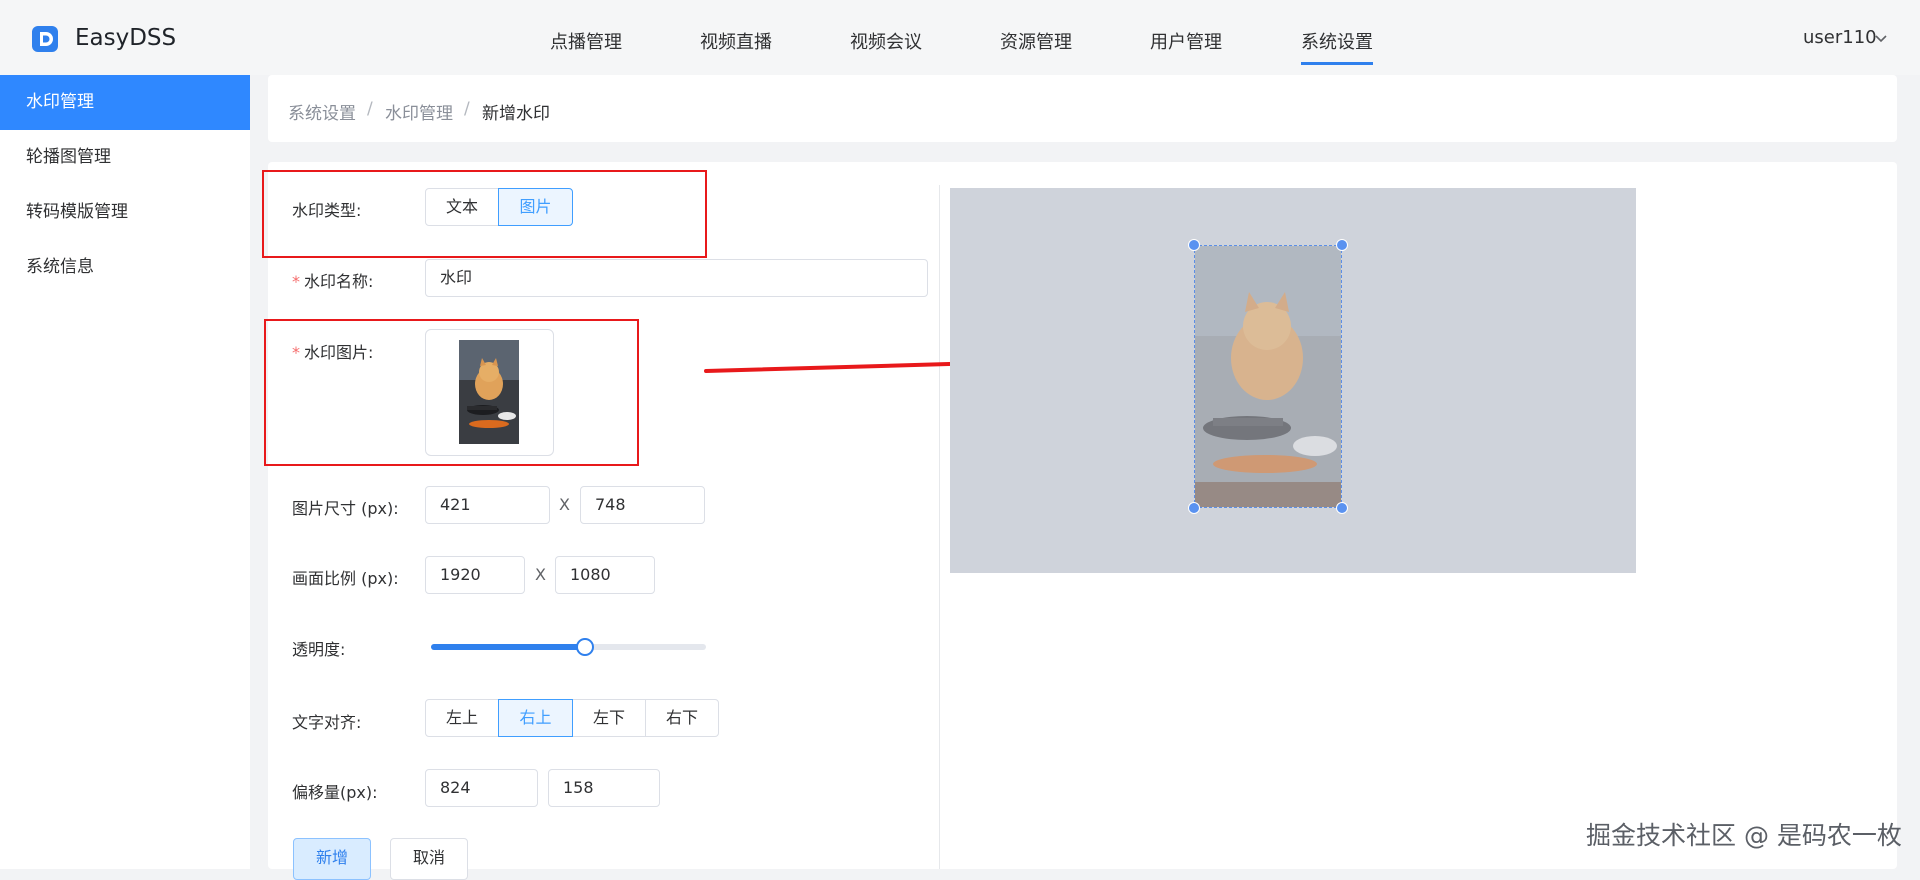  What do you see at coordinates (475, 575) in the screenshot?
I see `ratio-width-input: 1920` at bounding box center [475, 575].